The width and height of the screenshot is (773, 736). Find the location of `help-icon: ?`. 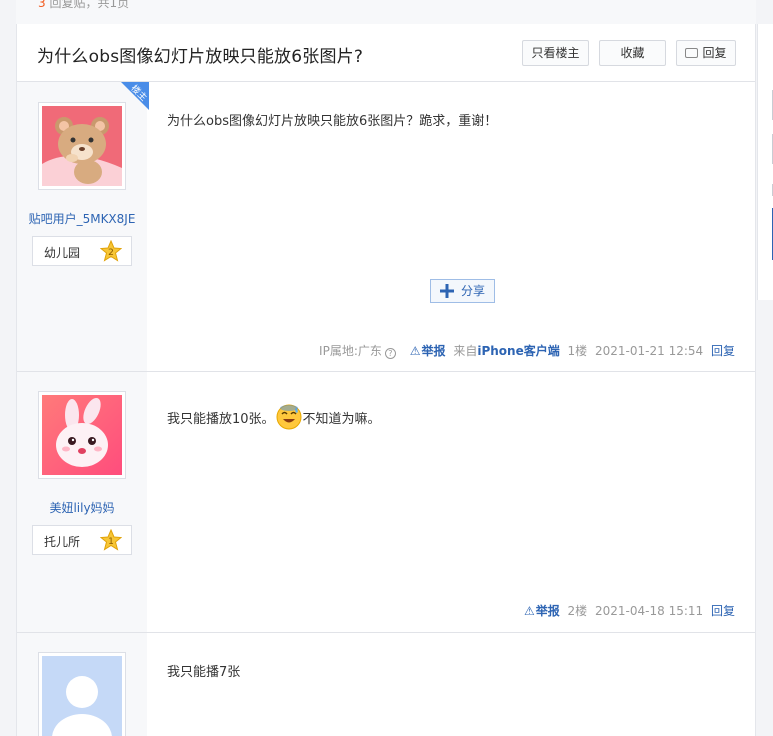

help-icon: ? is located at coordinates (390, 353).